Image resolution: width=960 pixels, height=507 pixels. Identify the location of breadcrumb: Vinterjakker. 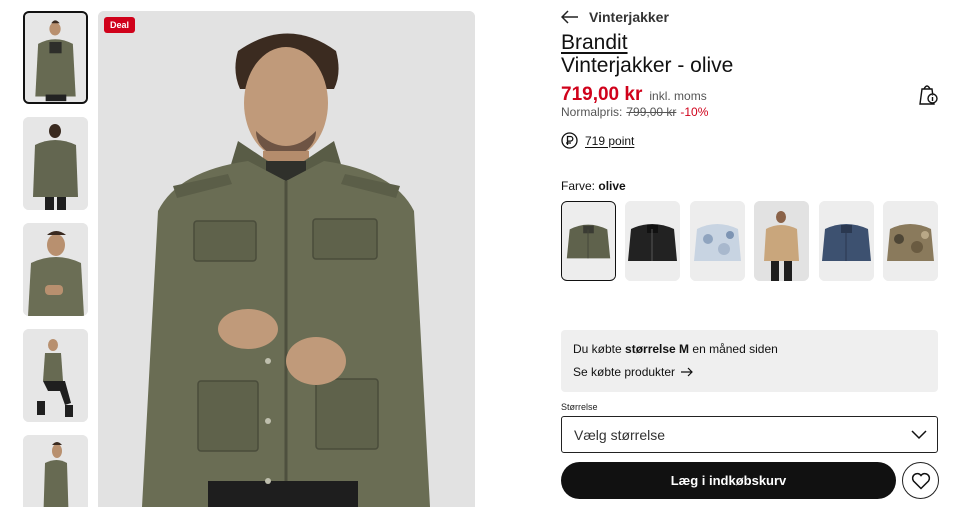
(615, 17).